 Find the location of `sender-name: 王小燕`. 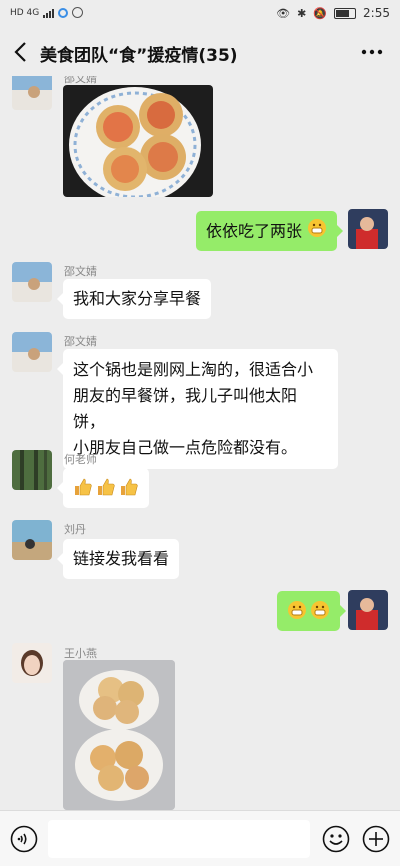

sender-name: 王小燕 is located at coordinates (80, 653).